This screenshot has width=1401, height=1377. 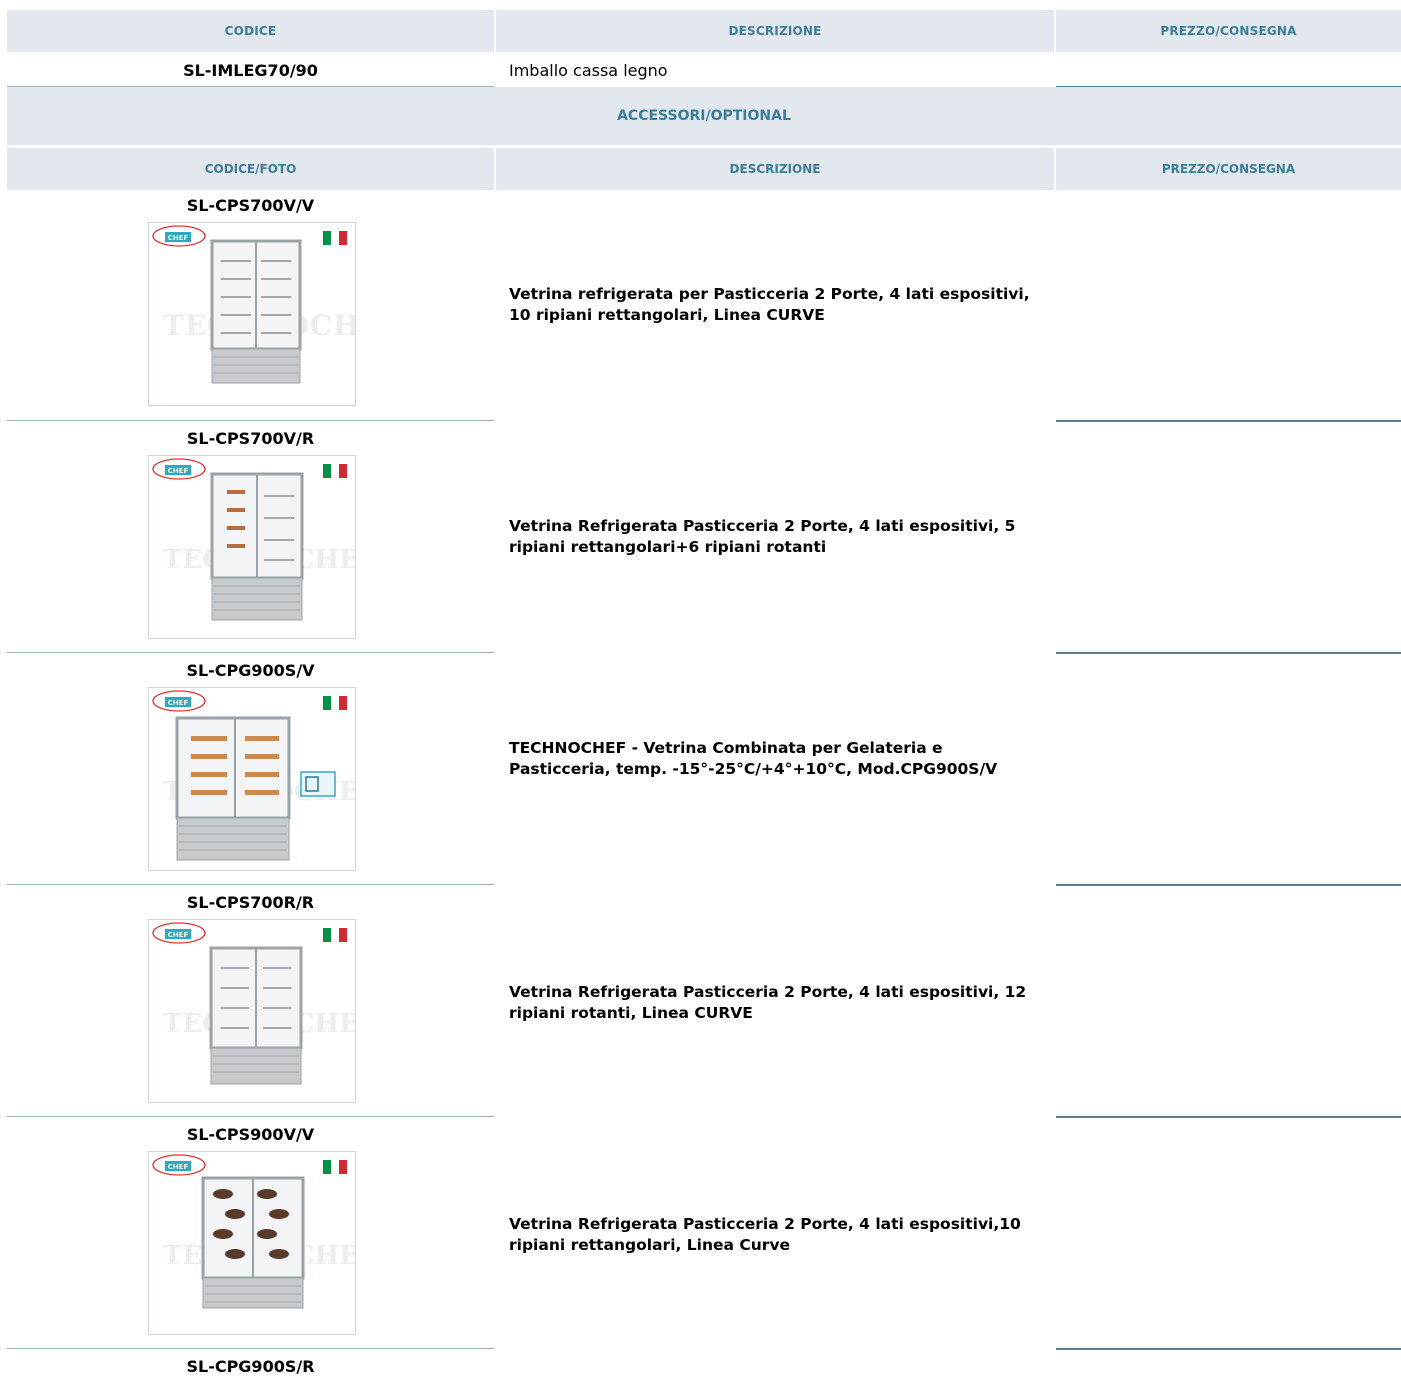 What do you see at coordinates (1228, 31) in the screenshot?
I see `header-prezzo: PREZZO/CONSEGNA` at bounding box center [1228, 31].